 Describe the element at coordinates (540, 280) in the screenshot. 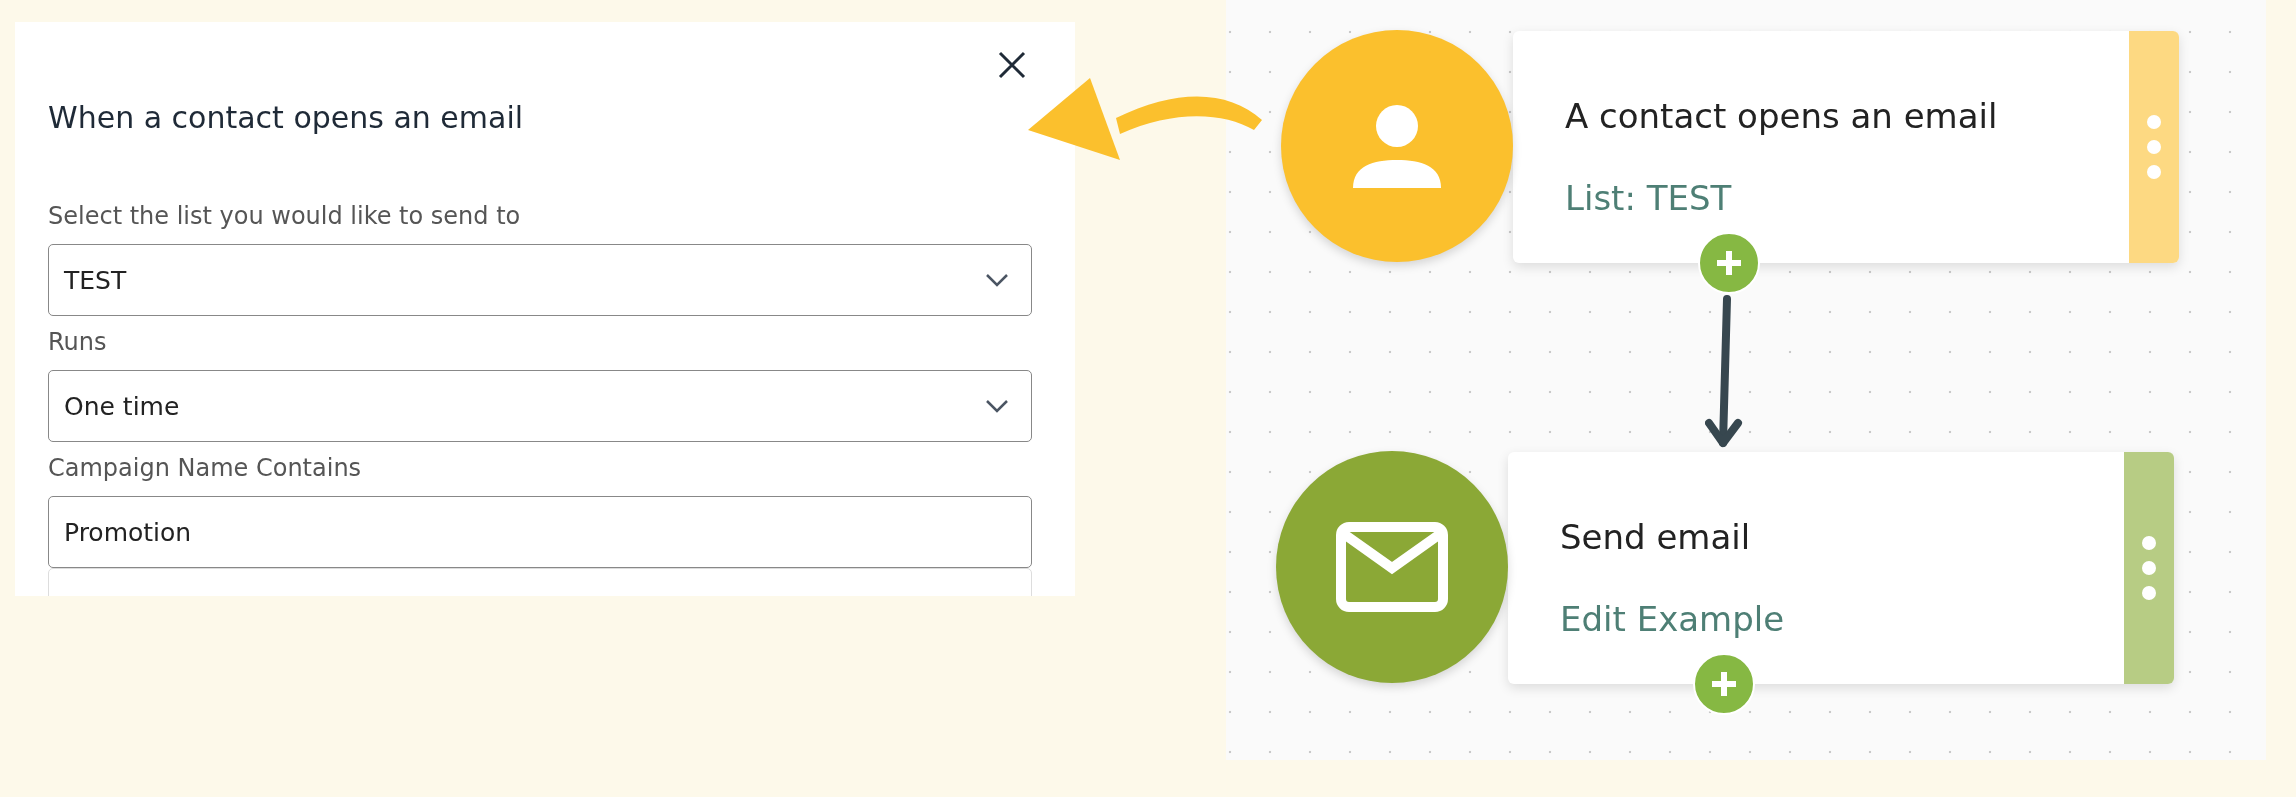

I see `dropdown: TEST` at that location.